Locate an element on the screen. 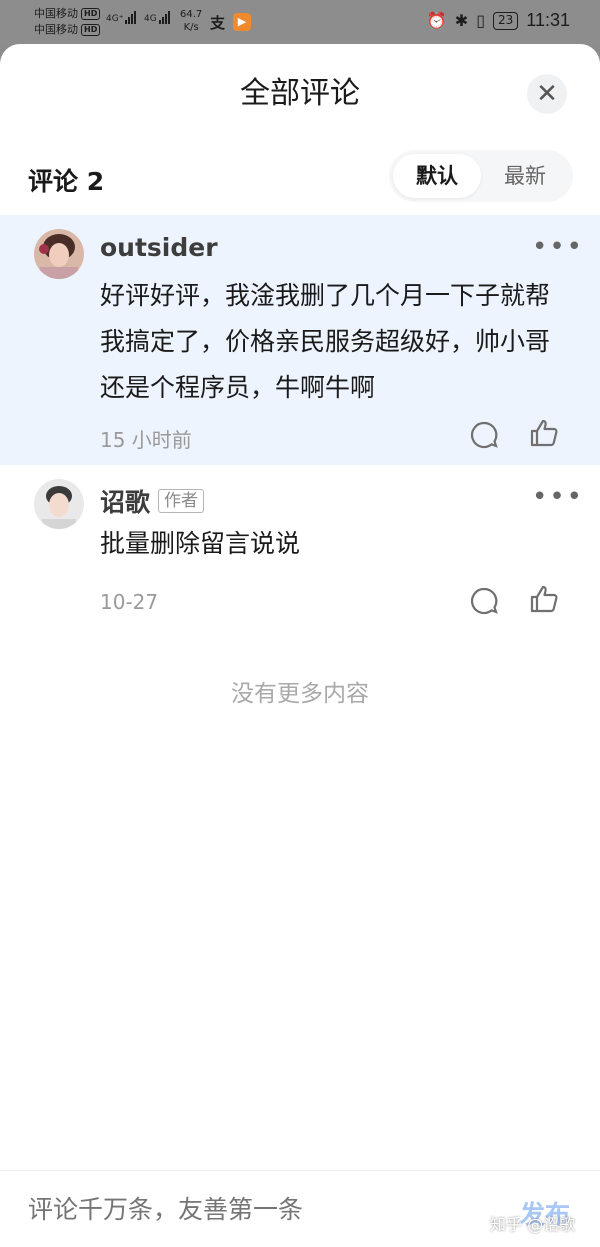 This screenshot has width=600, height=1247. author-name: outsider is located at coordinates (159, 247).